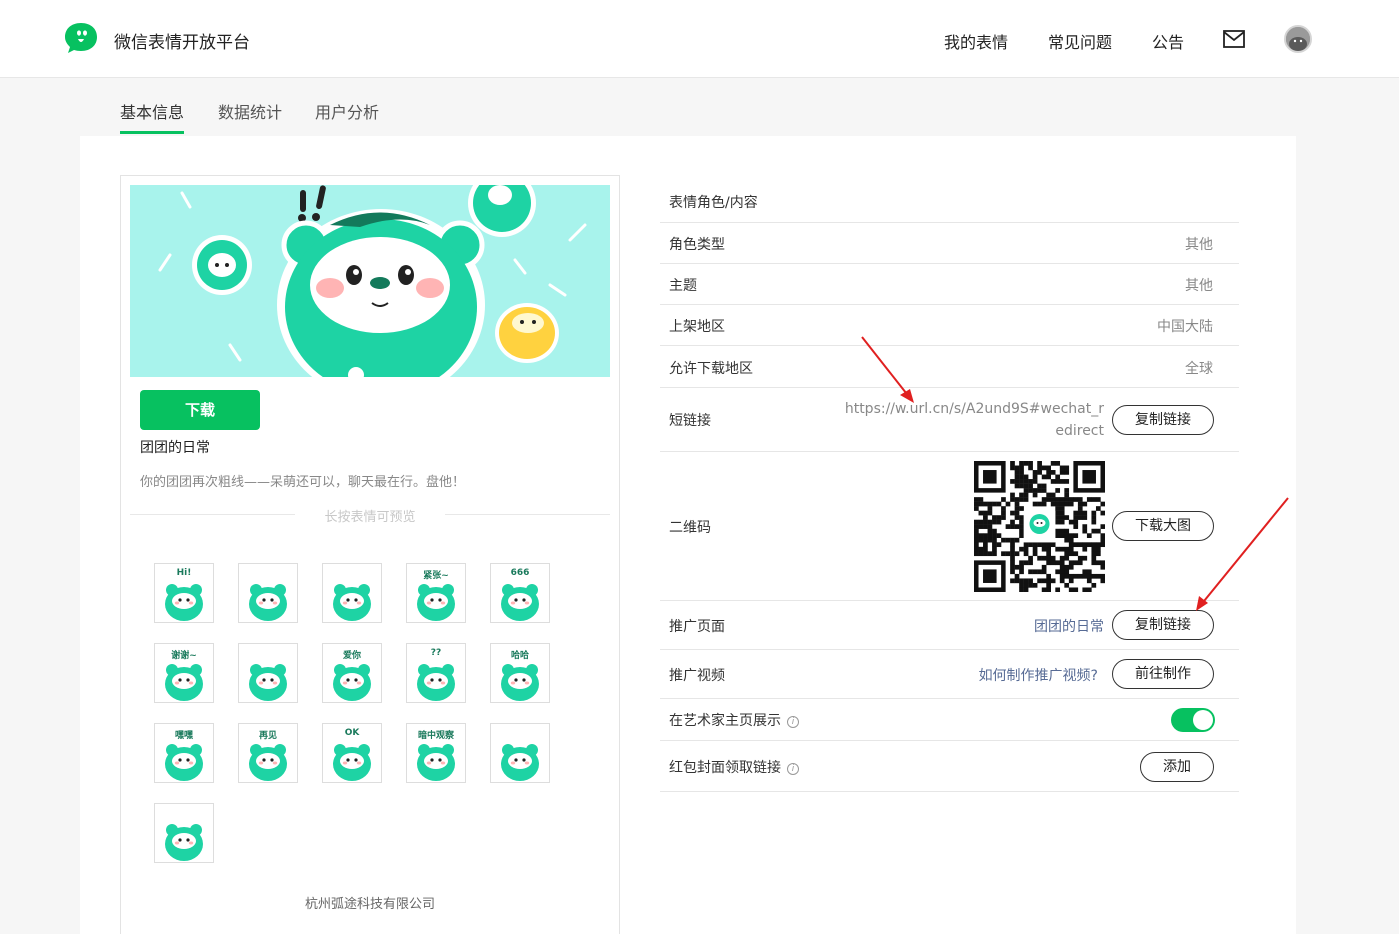 The height and width of the screenshot is (934, 1399). Describe the element at coordinates (1163, 625) in the screenshot. I see `copy-promo-link-button: 复制链接` at that location.